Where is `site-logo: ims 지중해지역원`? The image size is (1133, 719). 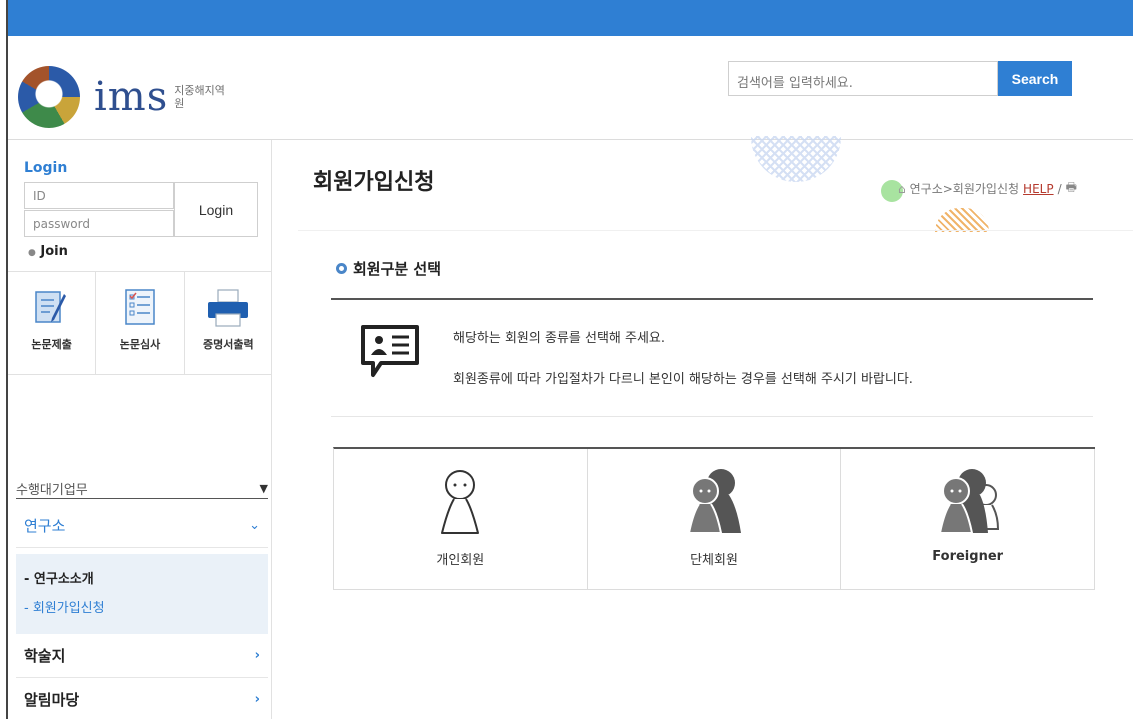
site-logo: ims 지중해지역원 is located at coordinates (123, 97).